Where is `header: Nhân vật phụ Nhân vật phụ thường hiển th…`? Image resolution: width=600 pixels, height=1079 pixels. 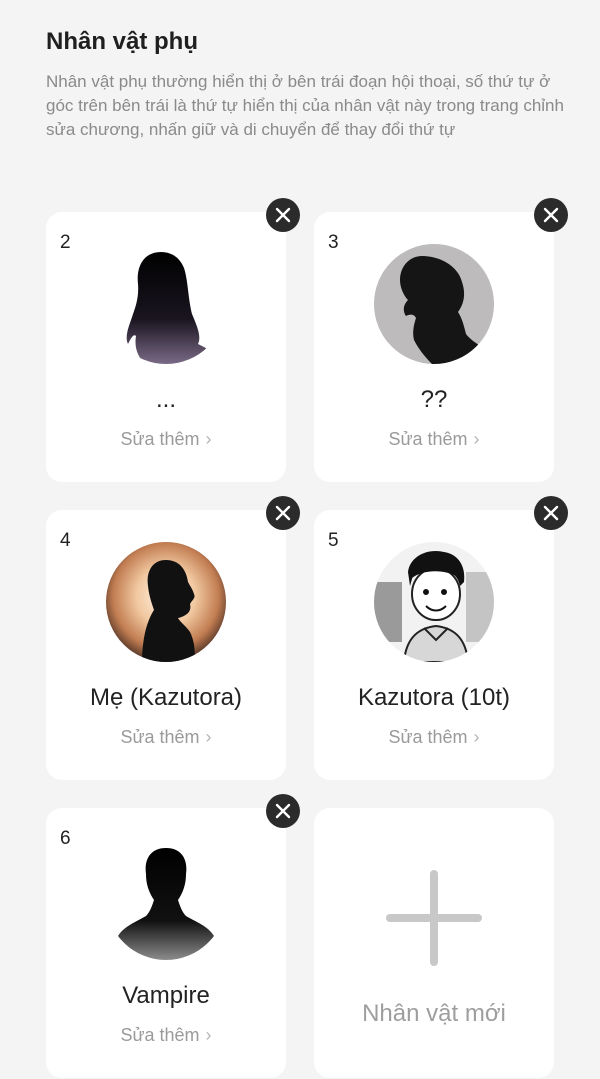
header: Nhân vật phụ Nhân vật phụ thường hiển th… is located at coordinates (306, 85).